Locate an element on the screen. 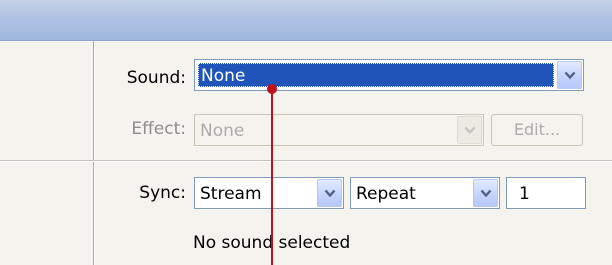 Image resolution: width=612 pixels, height=265 pixels. effect-dropdown: None is located at coordinates (339, 130).